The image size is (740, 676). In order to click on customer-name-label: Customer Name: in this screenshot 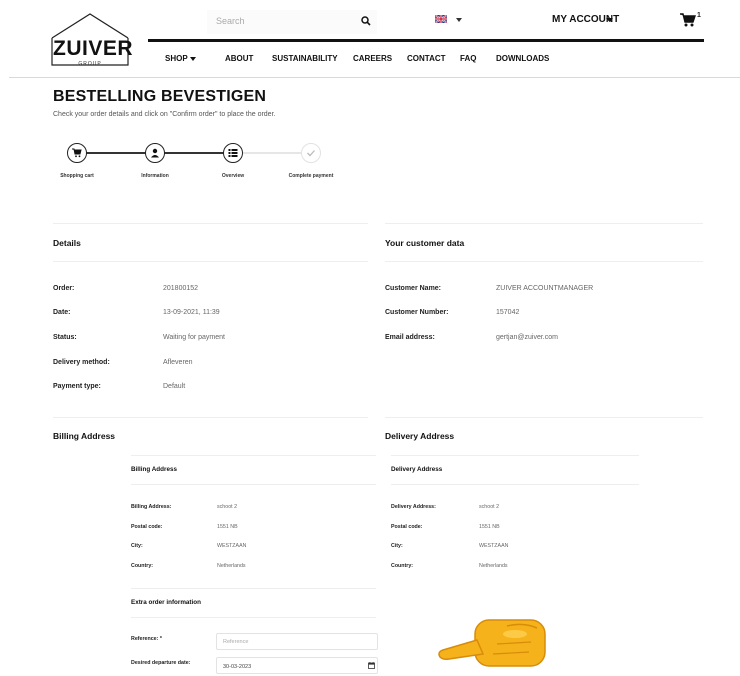, I will do `click(413, 288)`.